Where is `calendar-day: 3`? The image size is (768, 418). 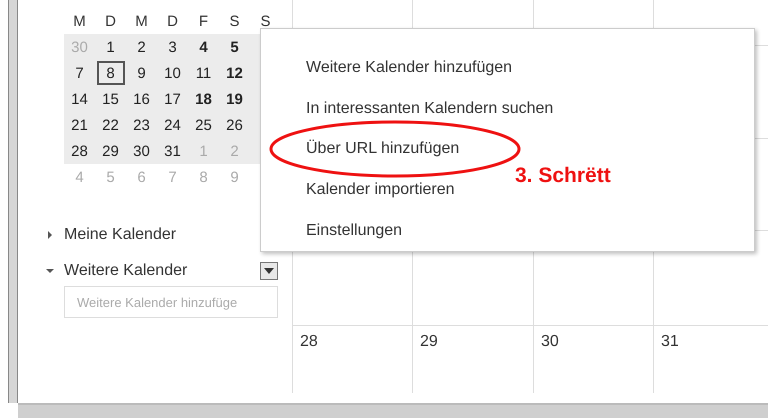 calendar-day: 3 is located at coordinates (172, 47).